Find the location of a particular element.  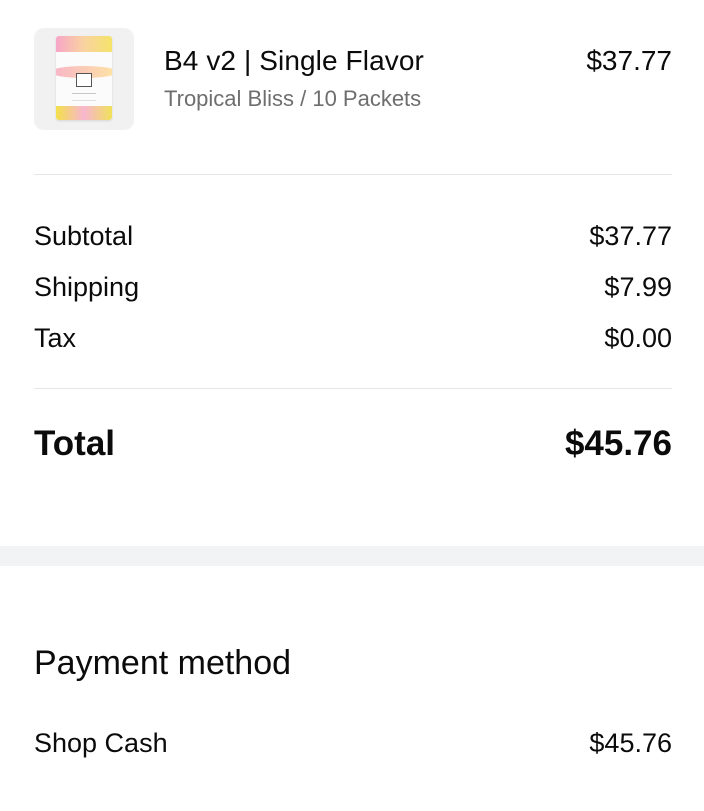

product-thumbnail is located at coordinates (84, 79).